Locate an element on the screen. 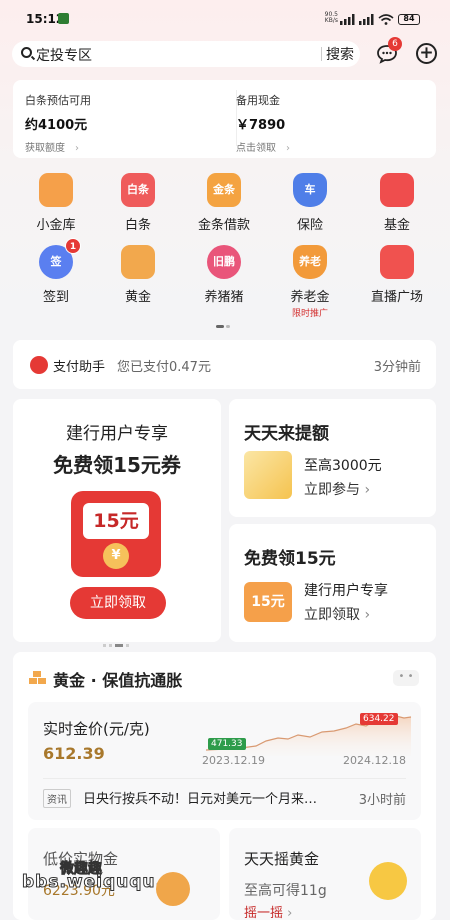 The width and height of the screenshot is (450, 920). grid-item-label: 养猪猪 is located at coordinates (224, 297).